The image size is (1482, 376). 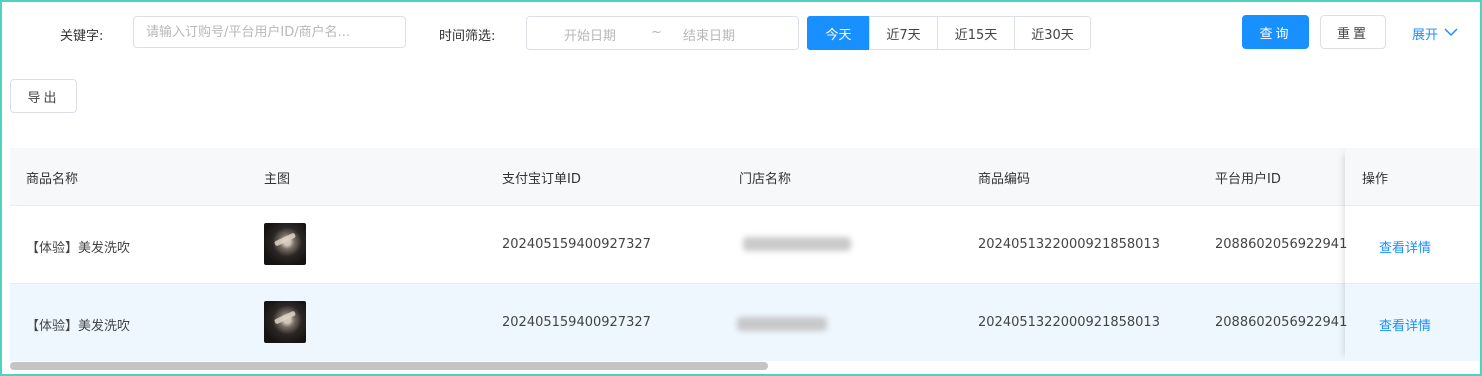 What do you see at coordinates (838, 33) in the screenshot?
I see `quick-range-today: 今天` at bounding box center [838, 33].